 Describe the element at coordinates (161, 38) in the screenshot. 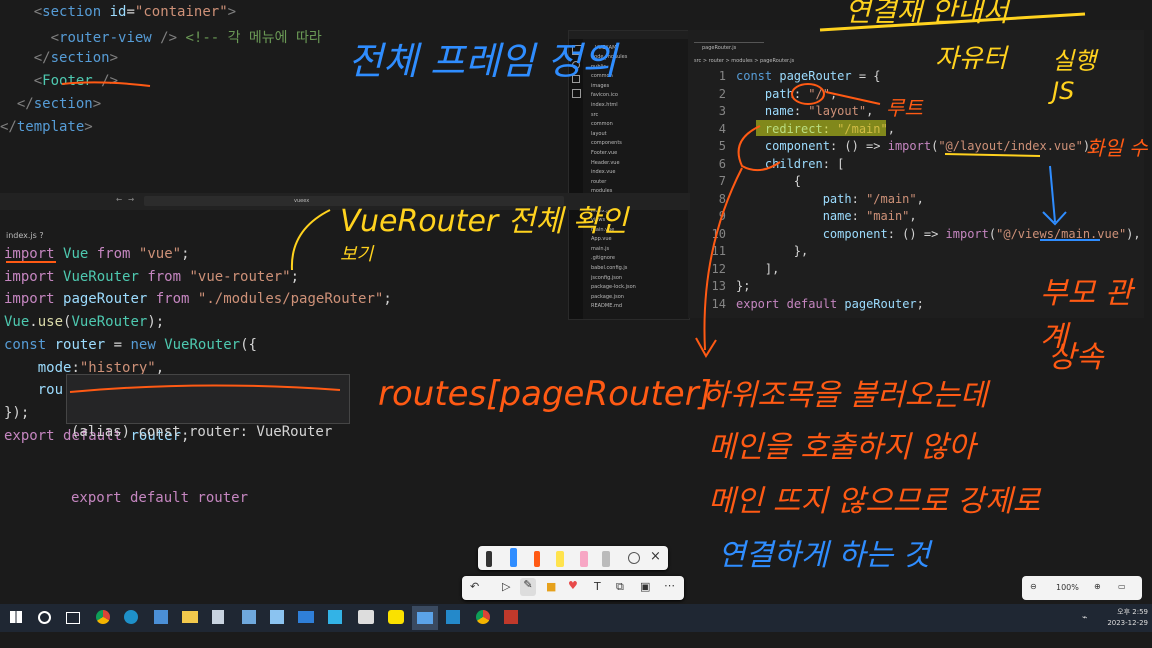

I see `template-line-2: <router-view /> <!-- 각 메뉴에 따라` at that location.